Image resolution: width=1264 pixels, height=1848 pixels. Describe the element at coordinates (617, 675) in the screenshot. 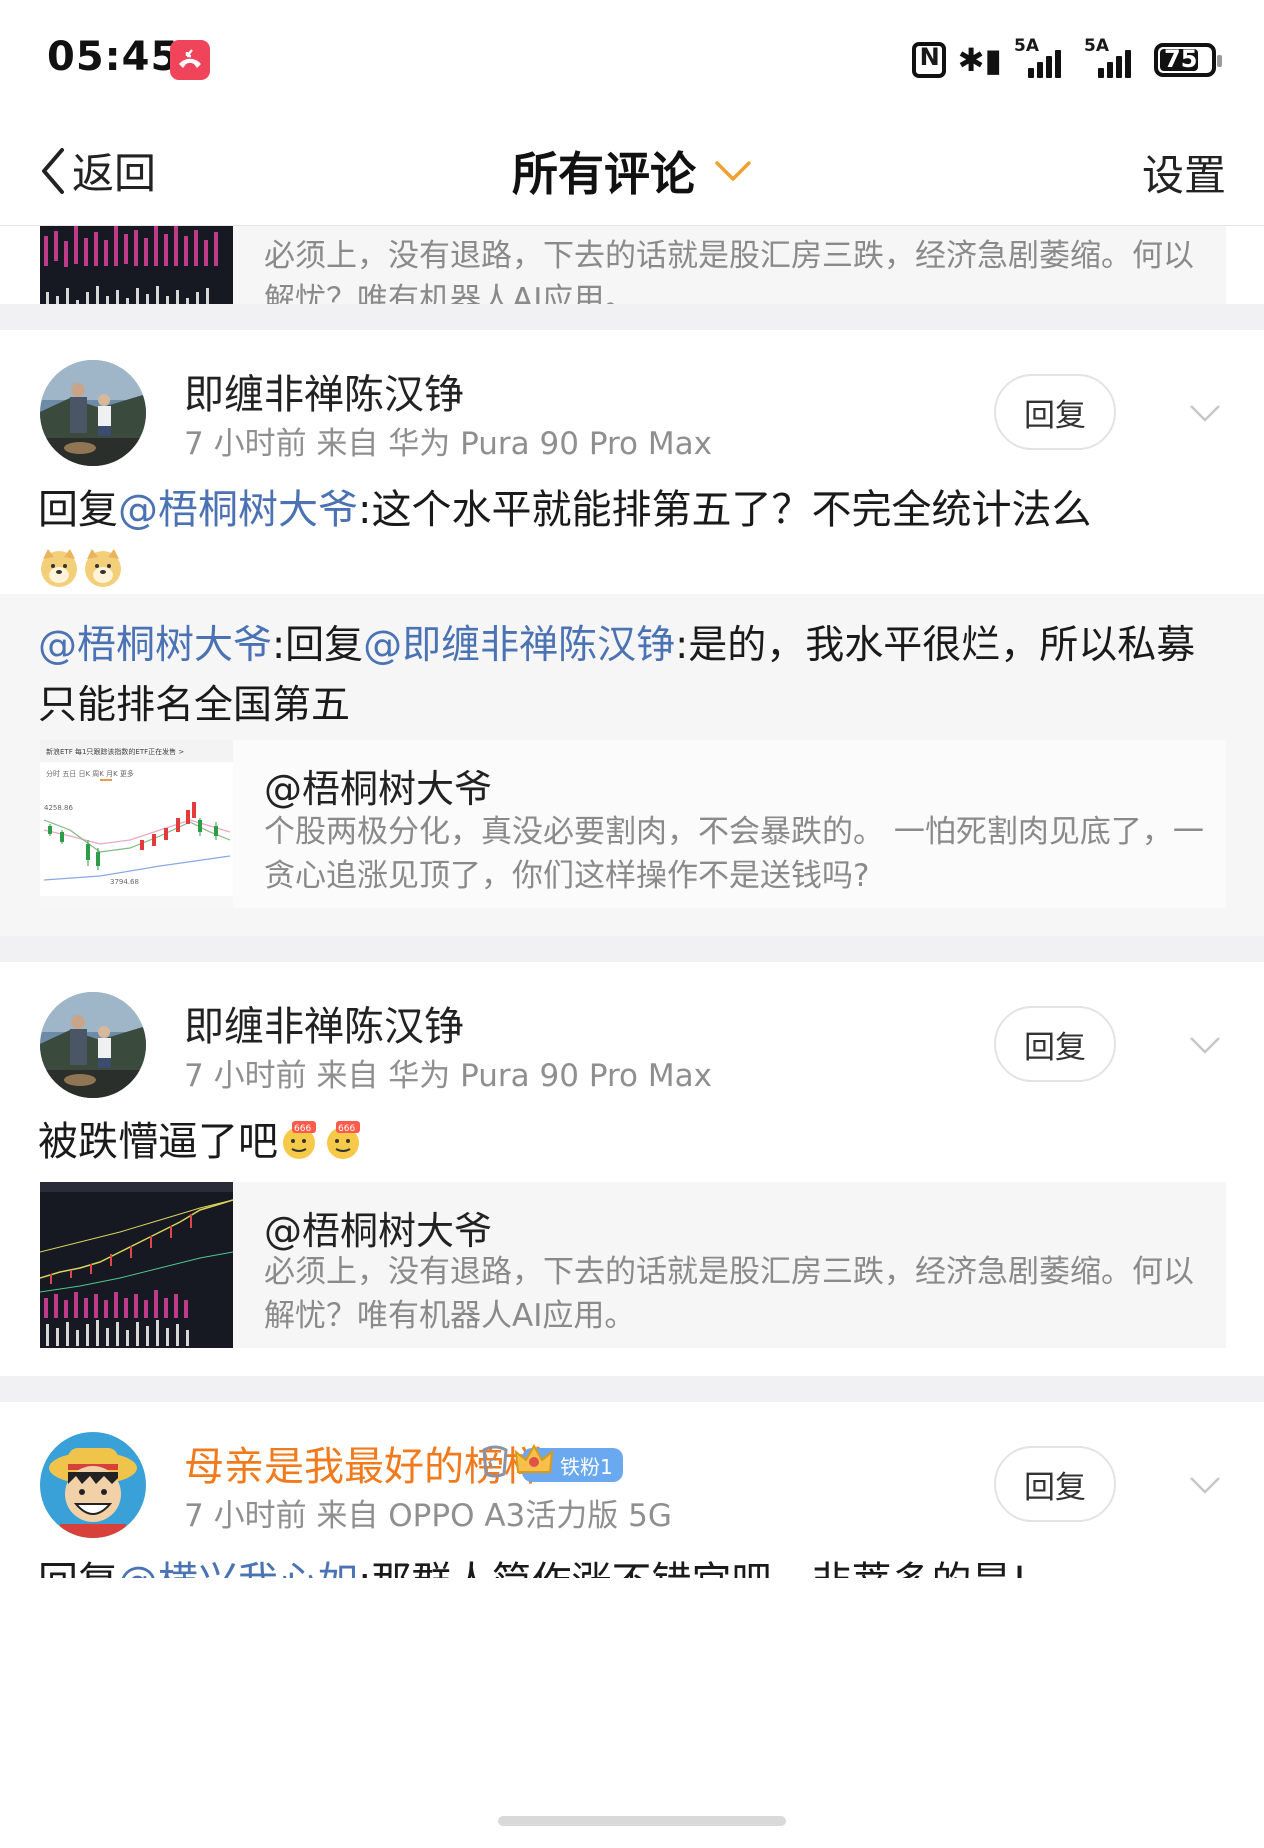

I see `sub-reply-text: @梧桐树大爷:回复@即缠非禅陈汉铮:是的，我水平很烂，所以私募只能排名全国第五` at that location.